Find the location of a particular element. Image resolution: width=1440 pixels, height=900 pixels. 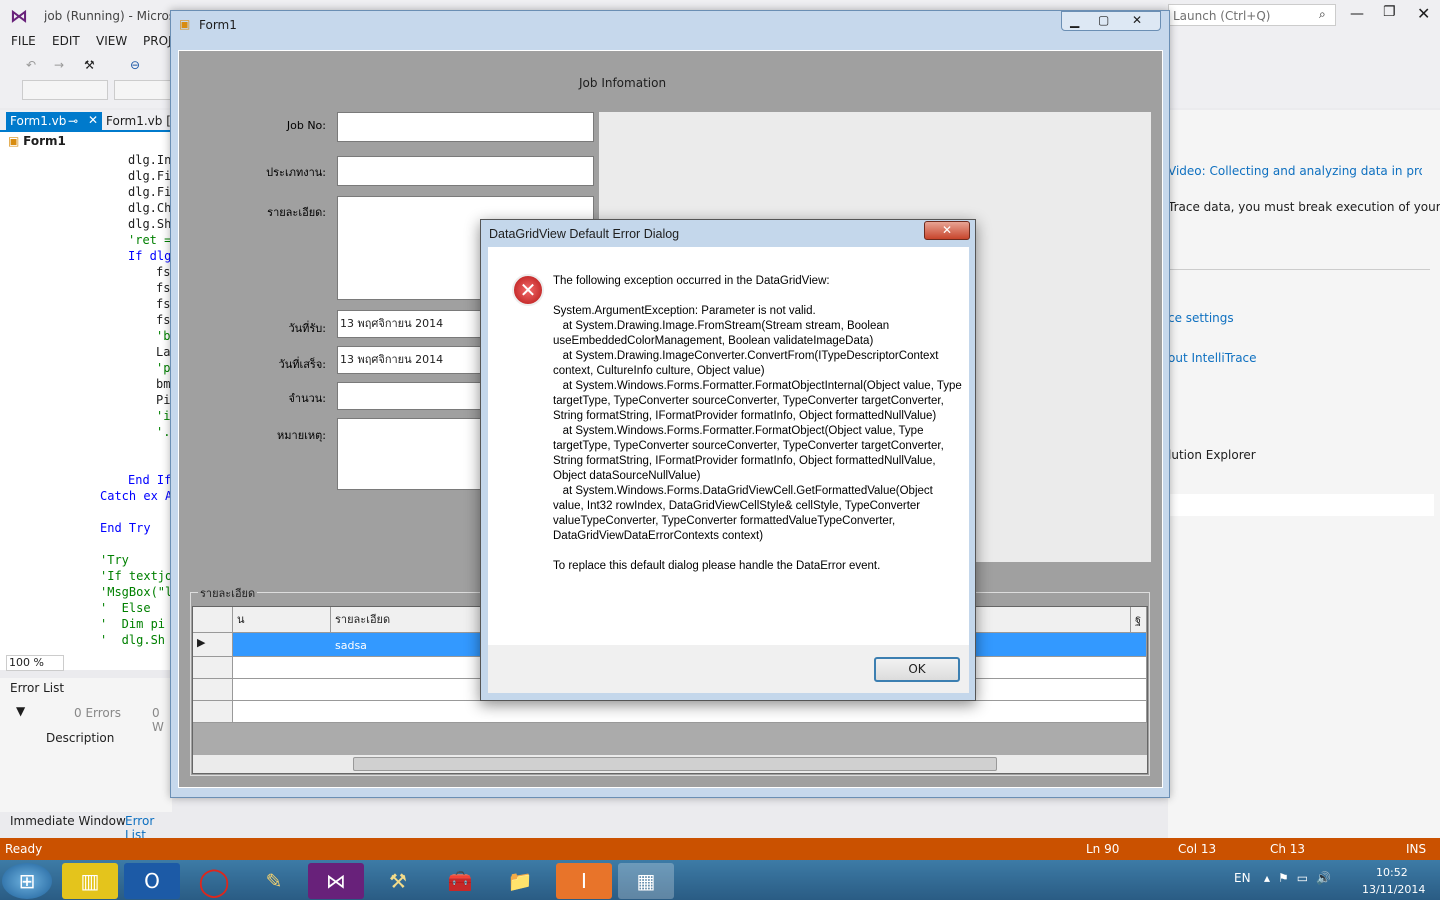

job-no-input is located at coordinates (465, 127).